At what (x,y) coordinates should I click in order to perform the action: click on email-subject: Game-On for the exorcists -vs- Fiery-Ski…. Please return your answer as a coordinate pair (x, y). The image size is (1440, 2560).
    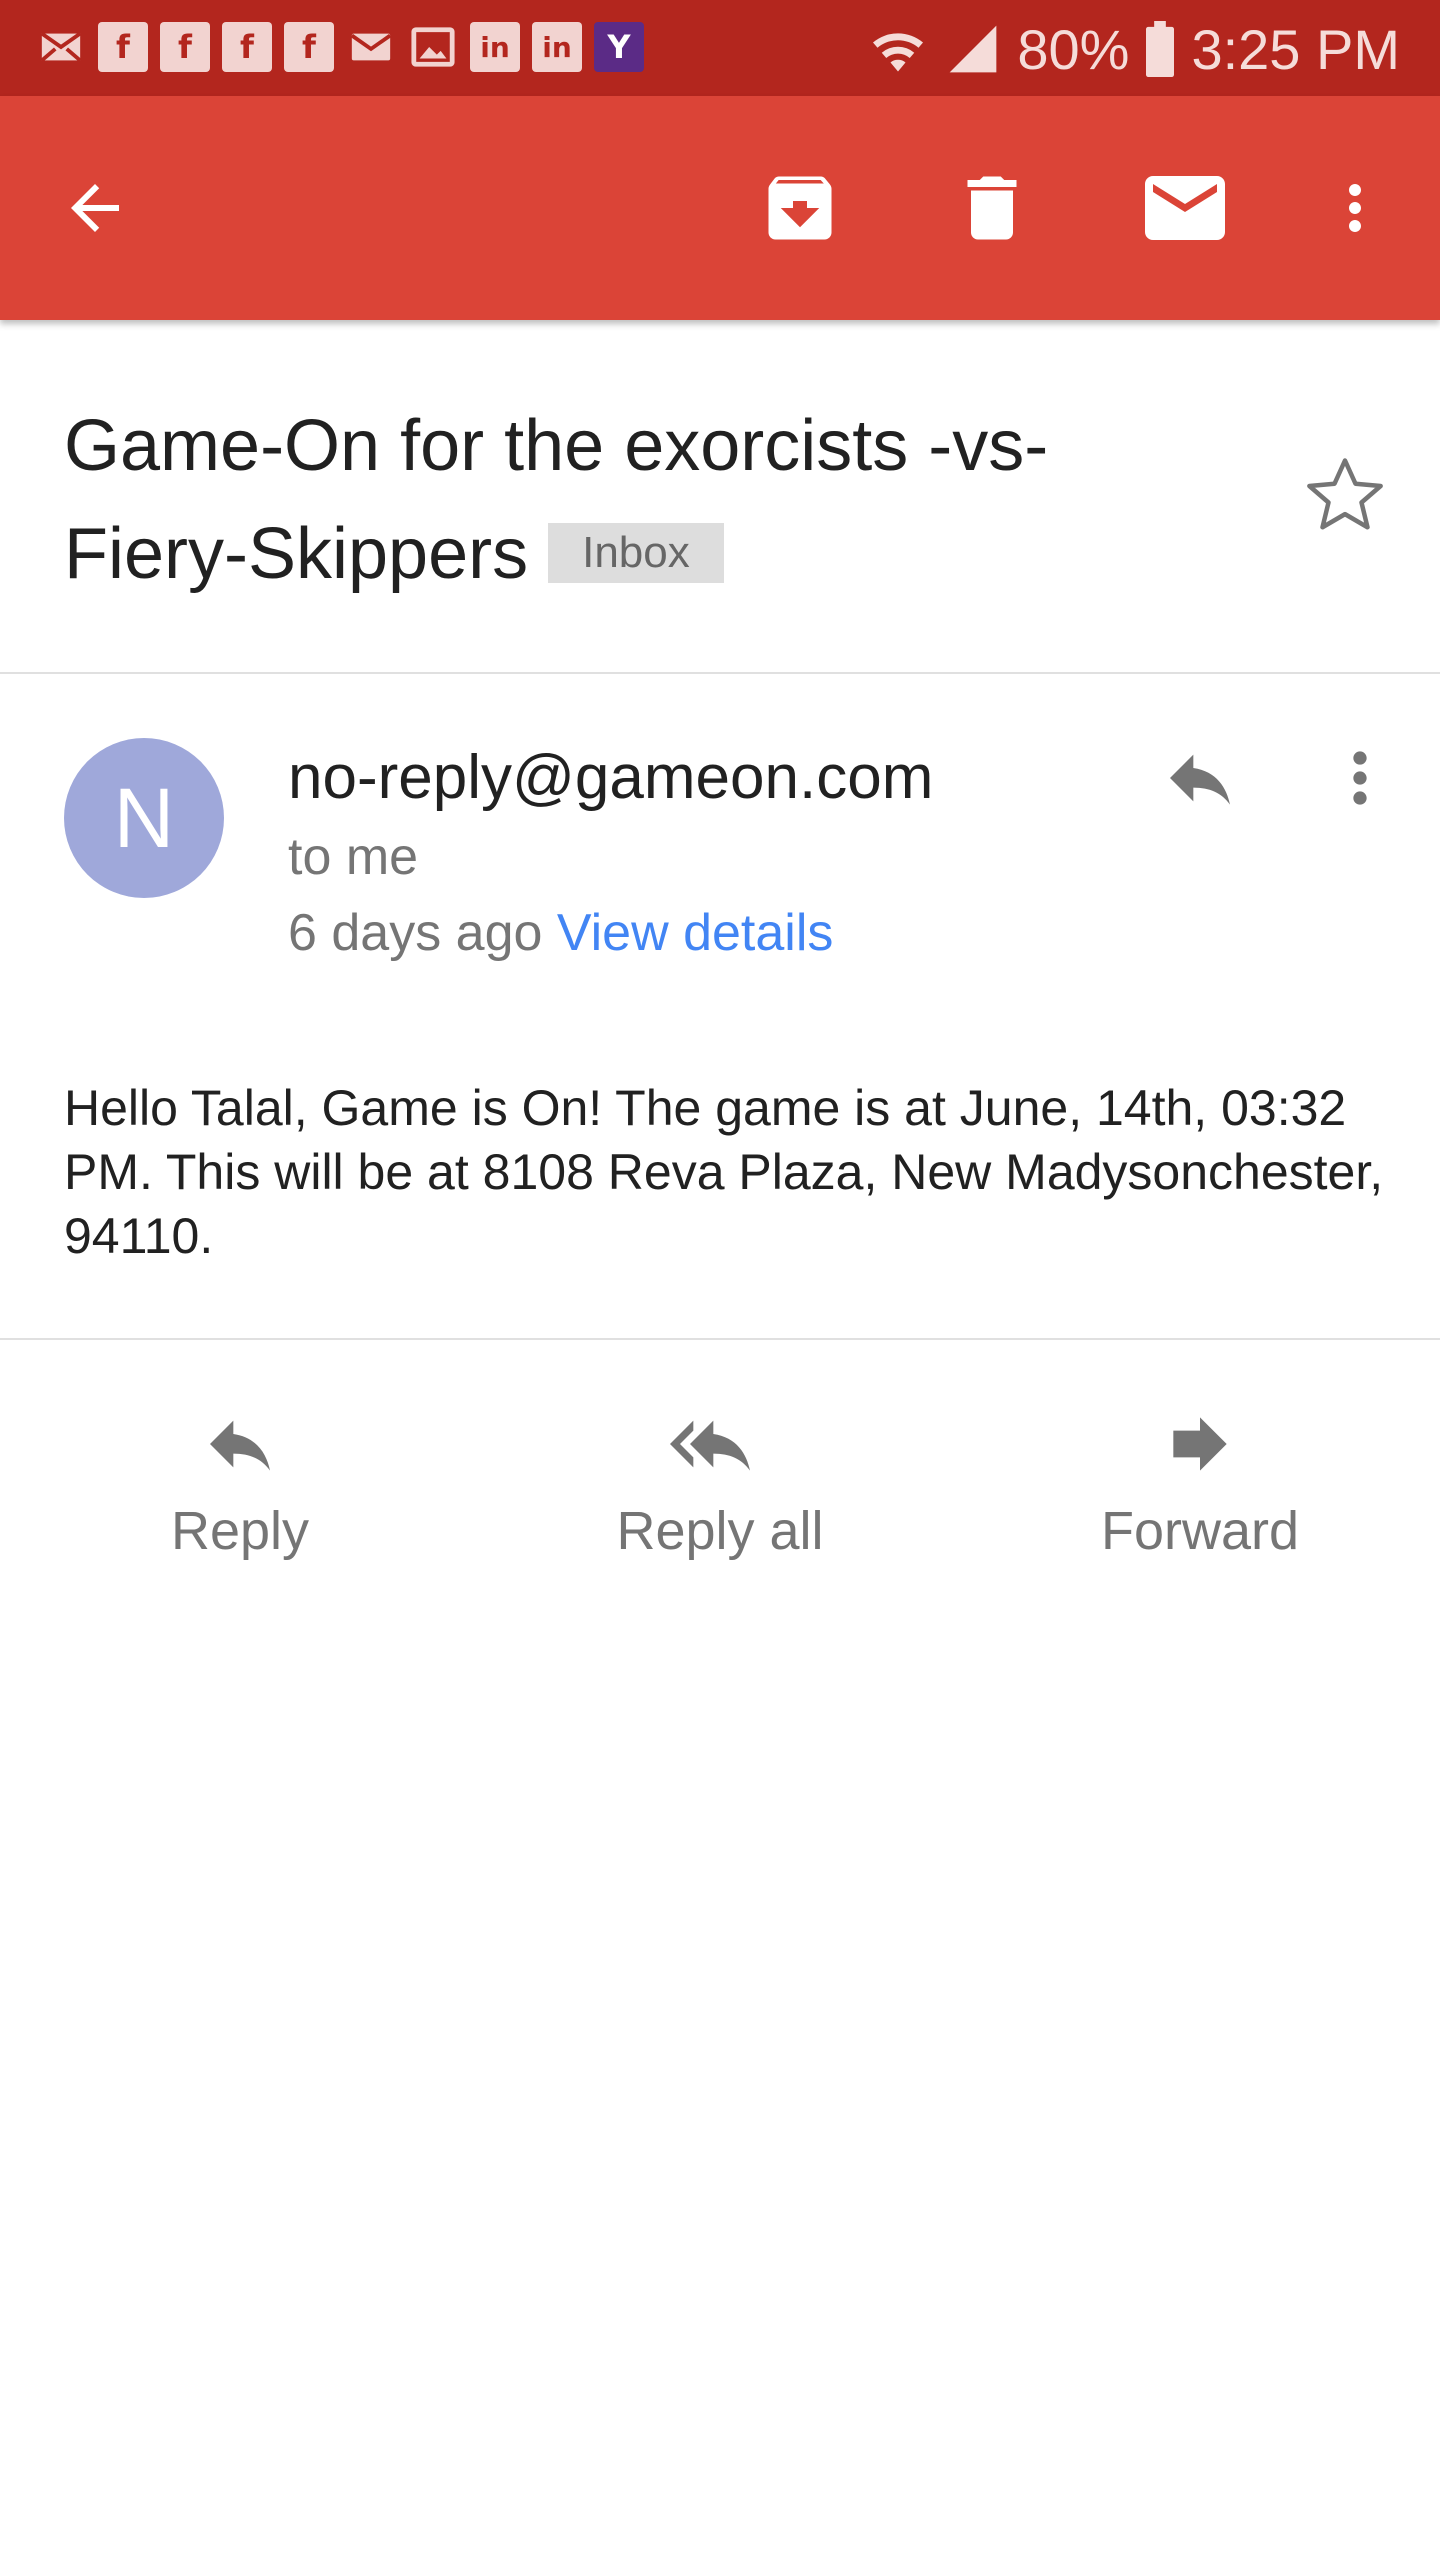
    Looking at the image, I should click on (654, 500).